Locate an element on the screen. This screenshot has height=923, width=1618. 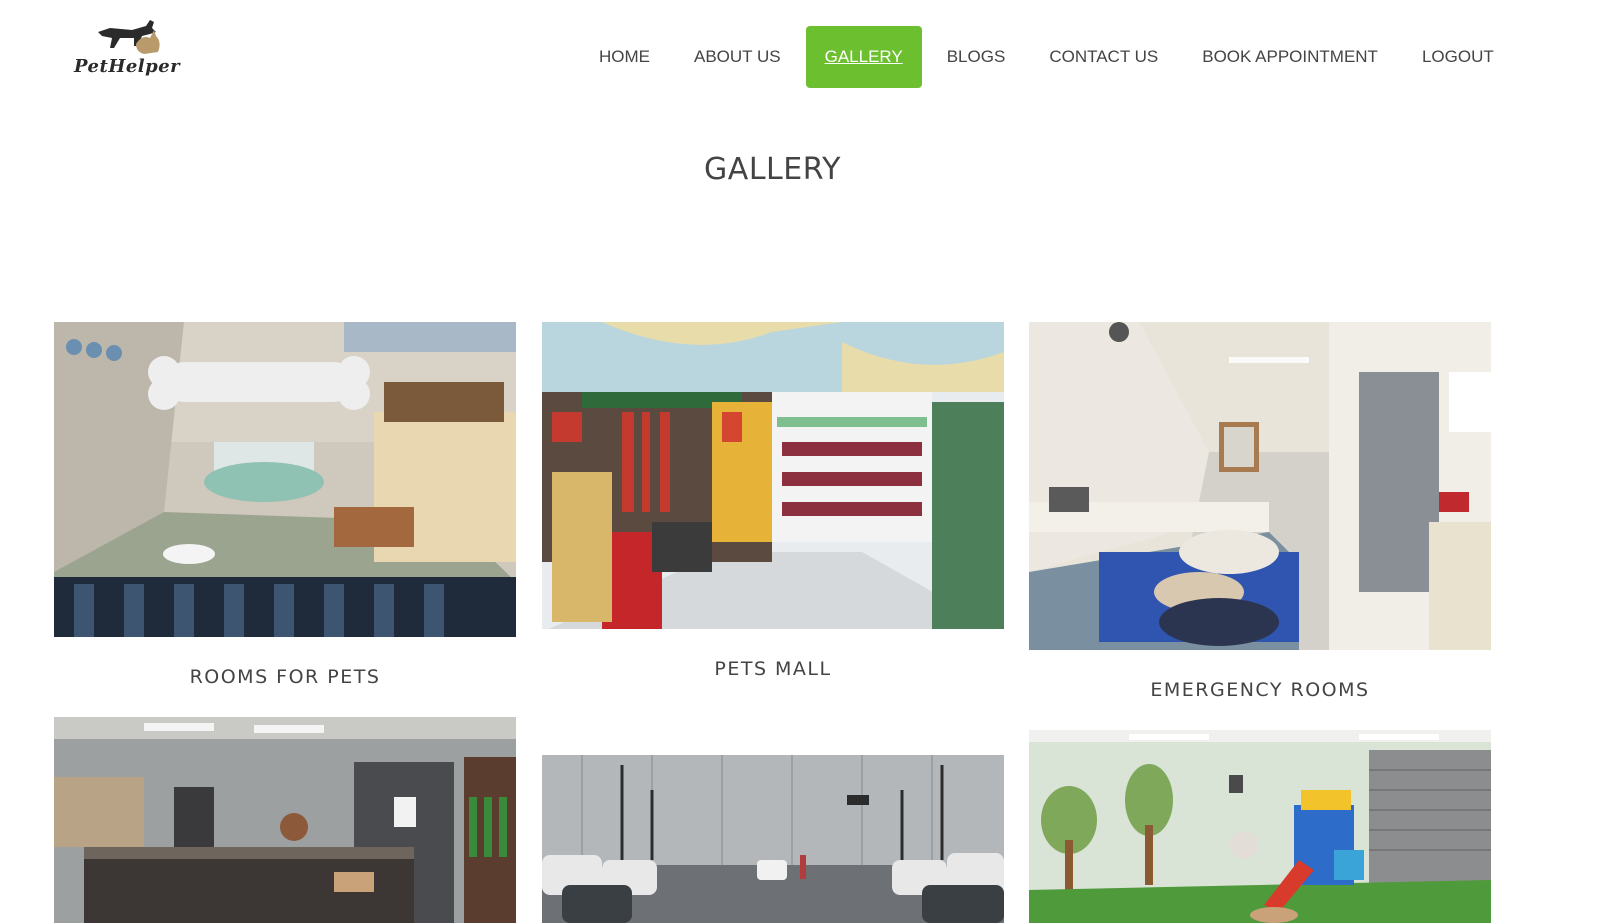
nav-blogs: BLOGS is located at coordinates (976, 57).